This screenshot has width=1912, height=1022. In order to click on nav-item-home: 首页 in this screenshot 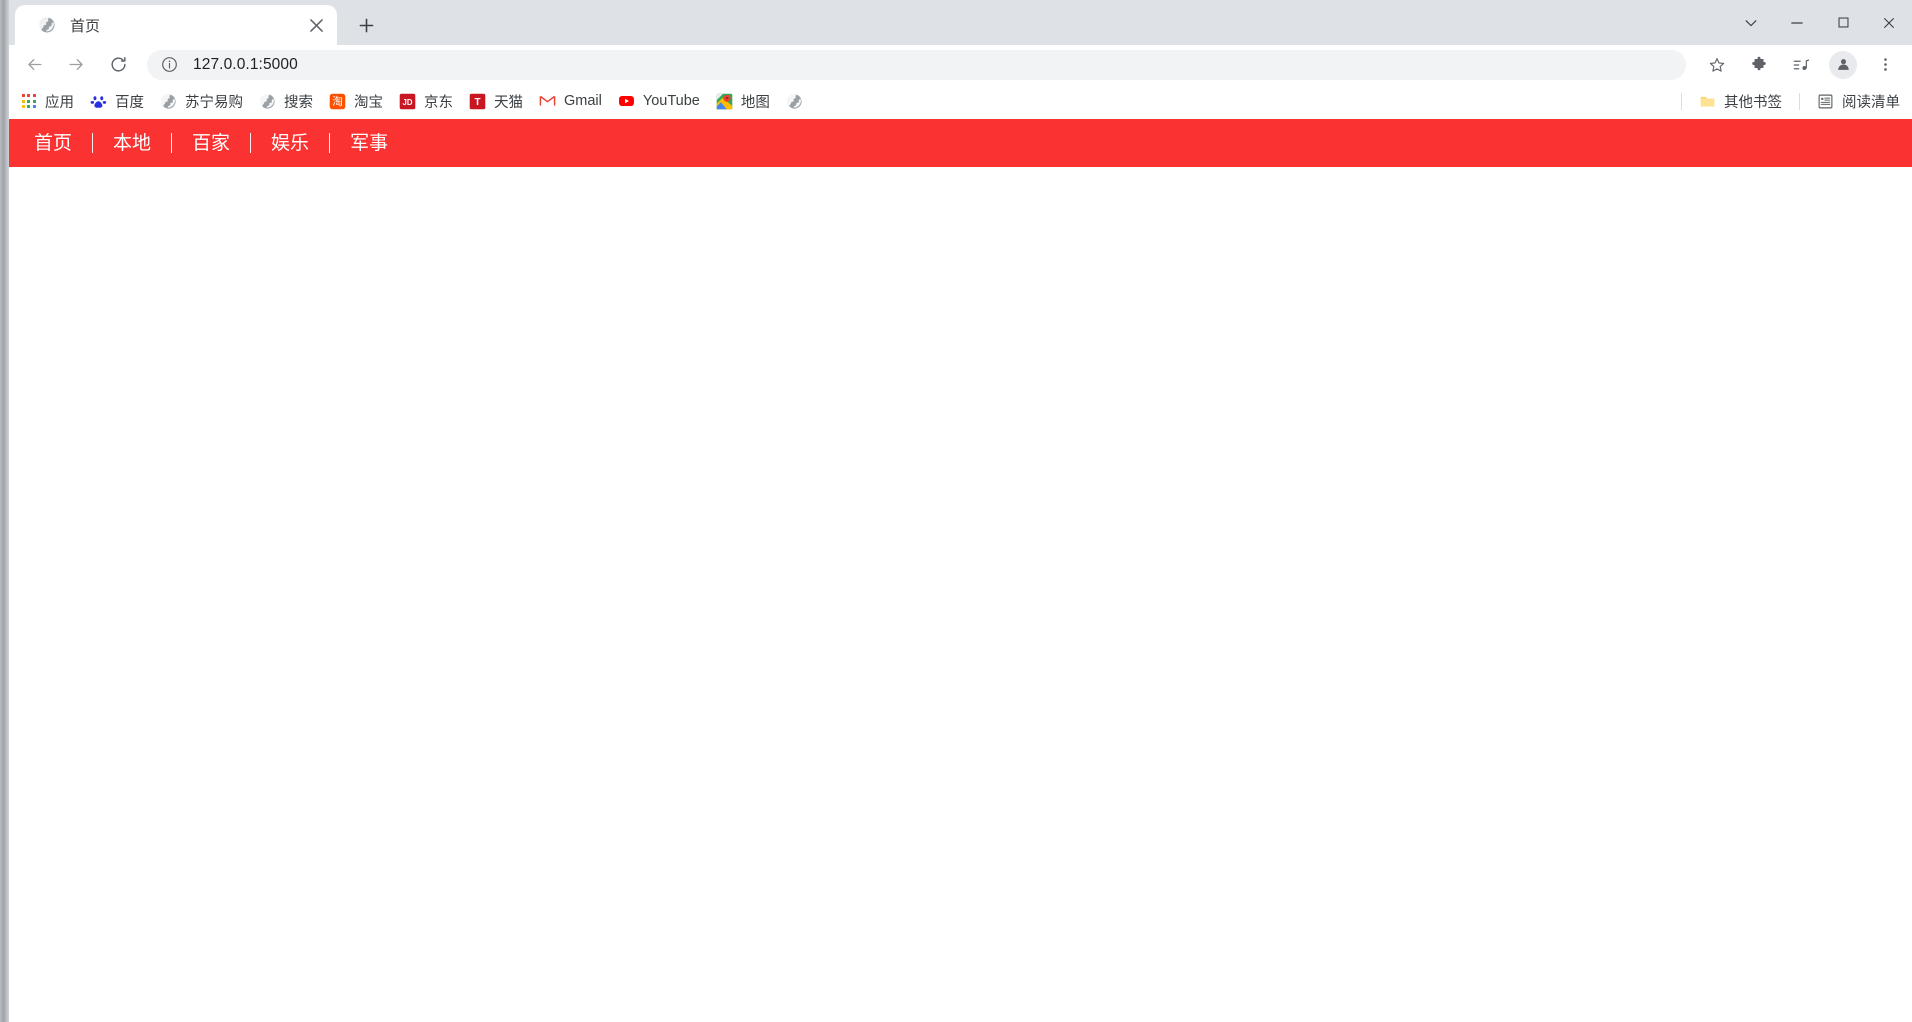, I will do `click(53, 143)`.